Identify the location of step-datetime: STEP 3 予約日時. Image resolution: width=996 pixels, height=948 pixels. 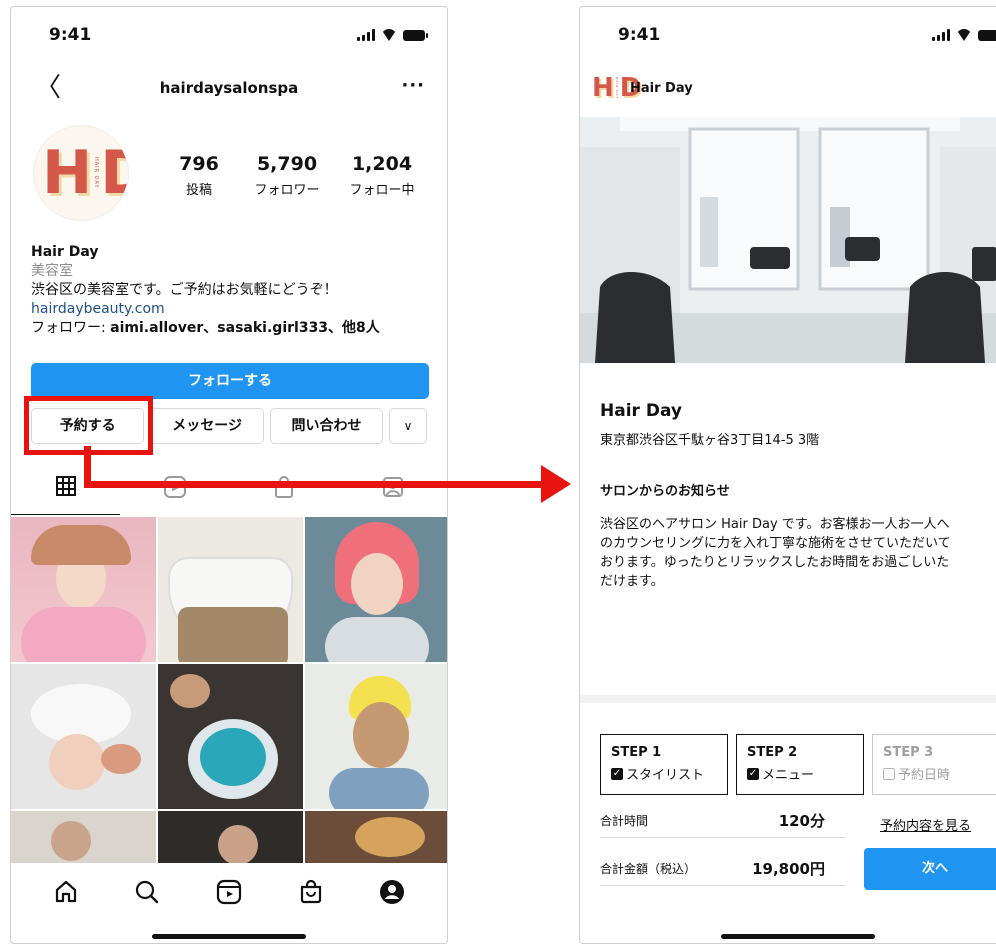
(934, 764).